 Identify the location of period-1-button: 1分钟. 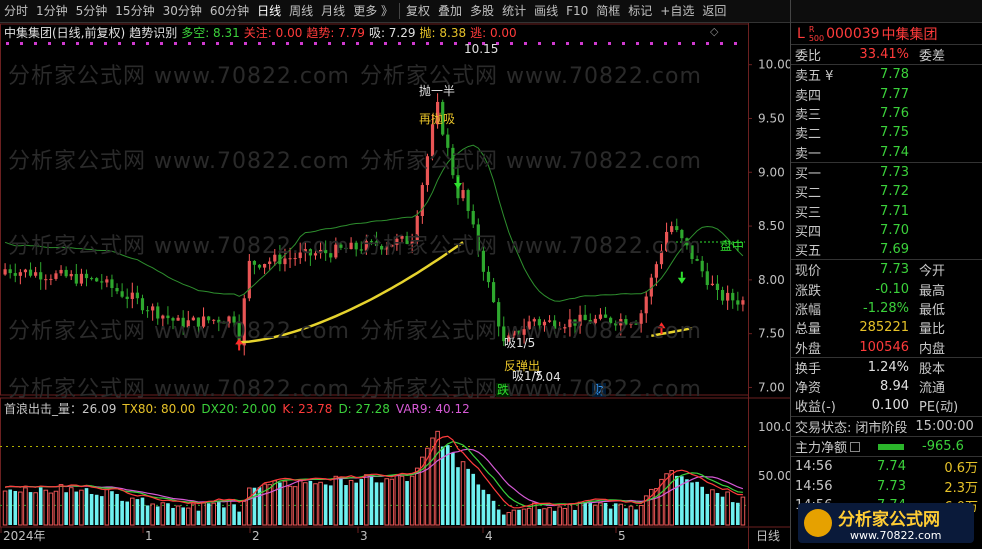
(52, 11).